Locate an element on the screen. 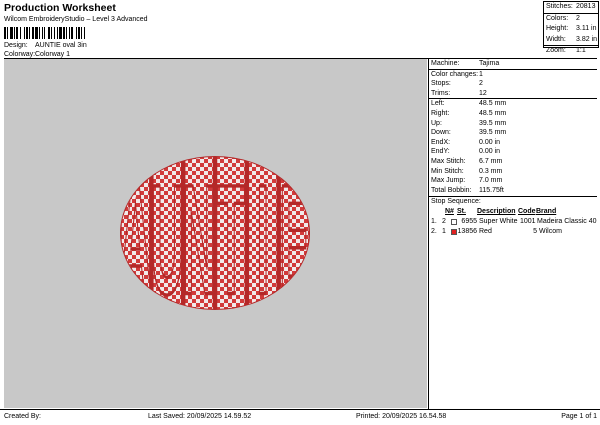  printed-date: Printed: 20/09/2025 16.54.58 is located at coordinates (401, 416).